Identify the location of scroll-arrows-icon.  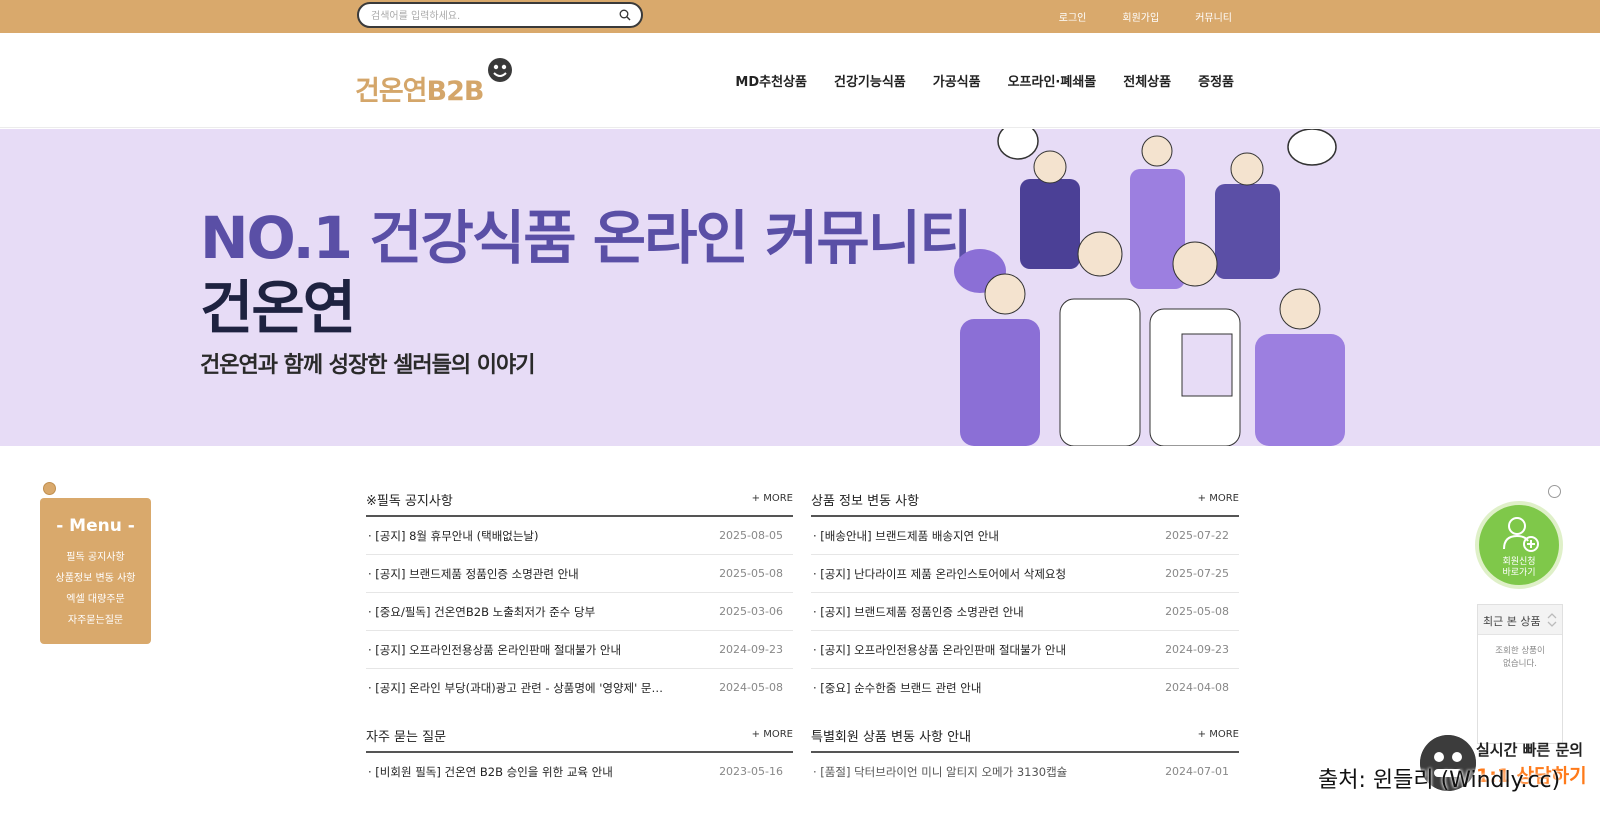
(1552, 620).